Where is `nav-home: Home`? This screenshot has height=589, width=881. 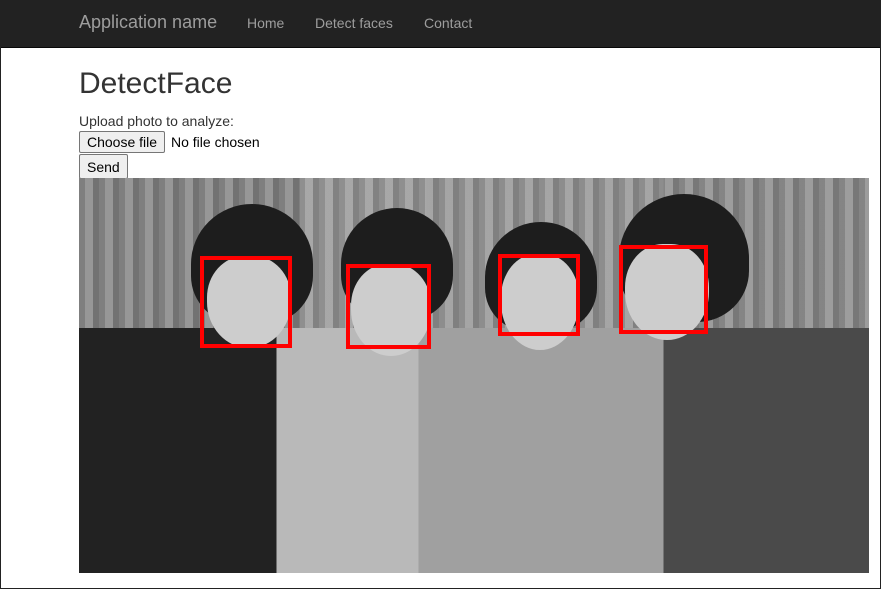
nav-home: Home is located at coordinates (265, 23).